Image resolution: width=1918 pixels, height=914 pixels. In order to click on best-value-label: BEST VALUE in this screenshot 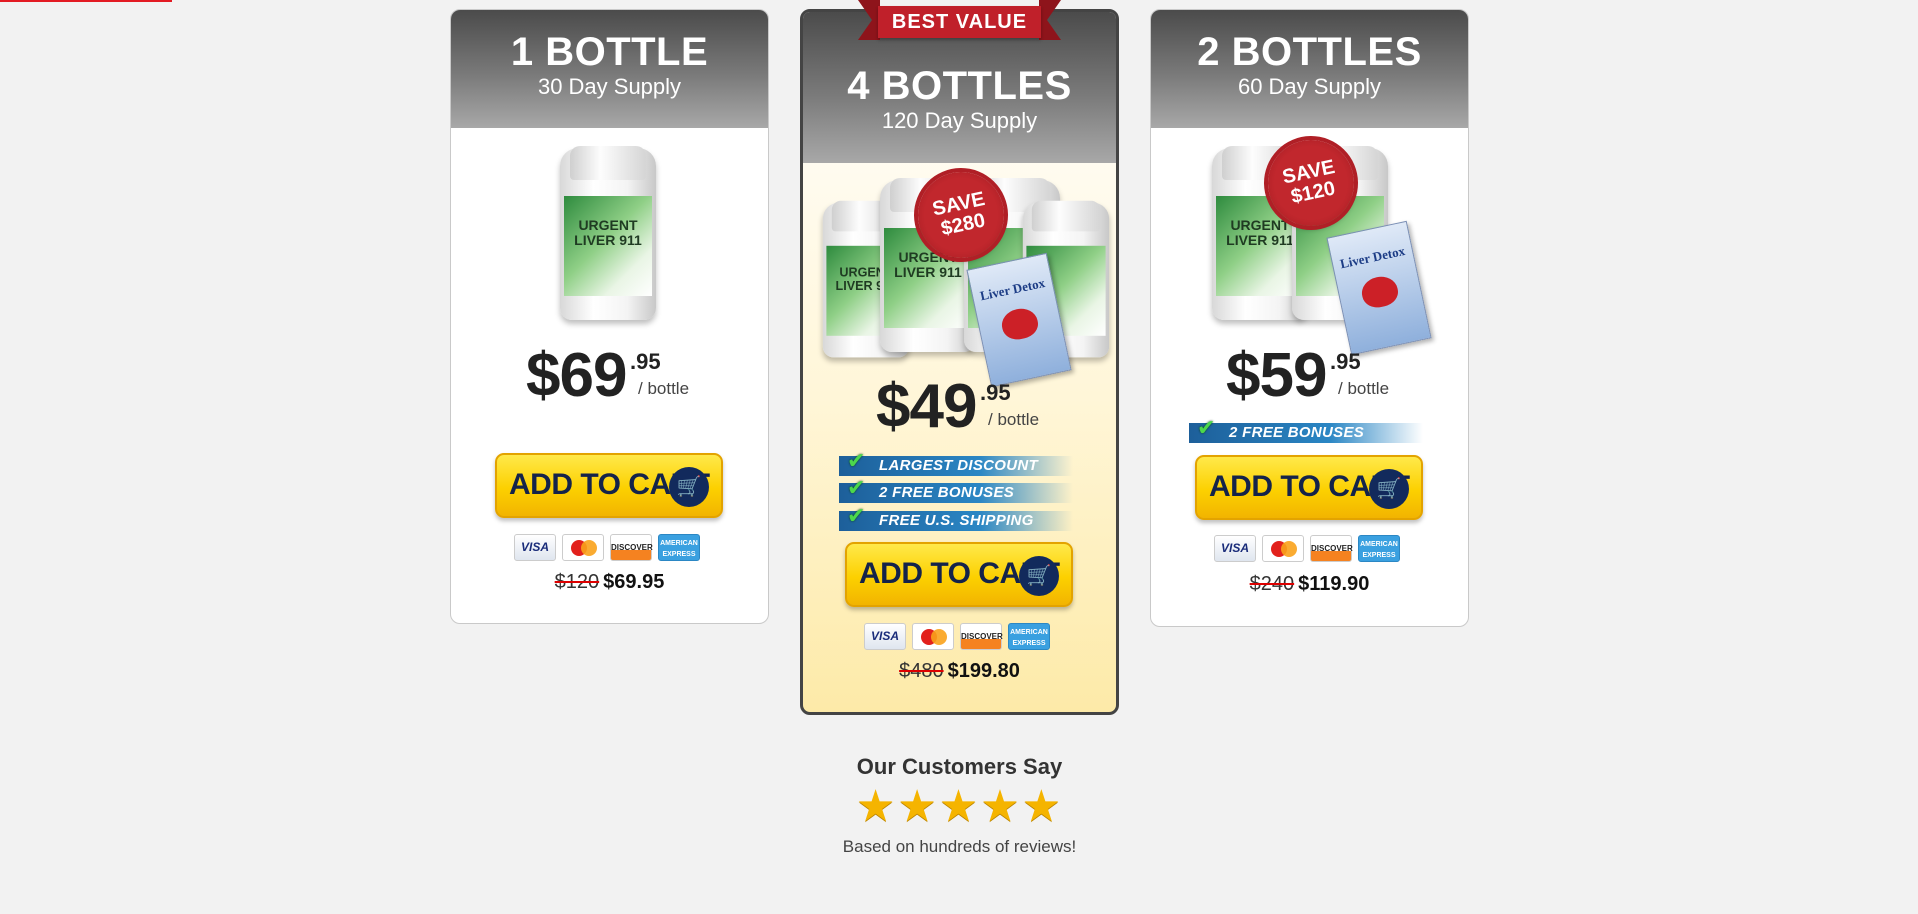, I will do `click(959, 22)`.